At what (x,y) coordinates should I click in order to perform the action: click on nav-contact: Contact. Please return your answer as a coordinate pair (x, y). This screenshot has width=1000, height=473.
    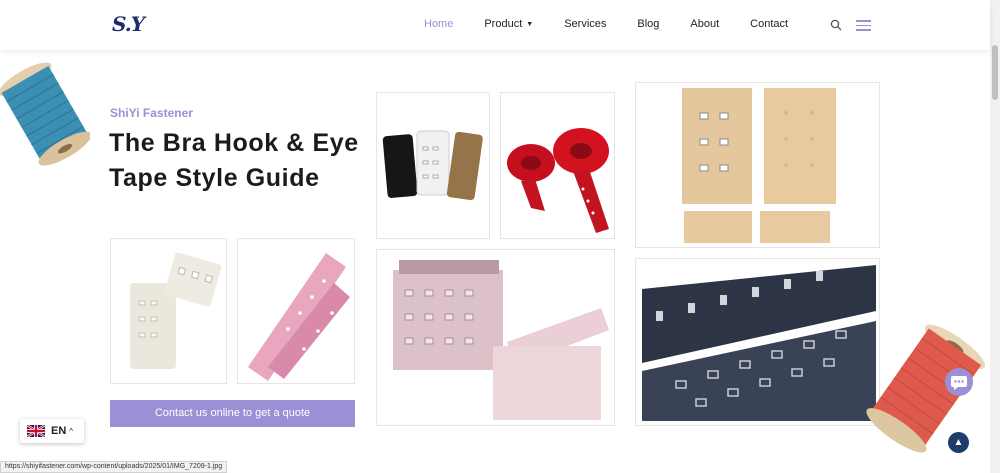
    Looking at the image, I should click on (769, 24).